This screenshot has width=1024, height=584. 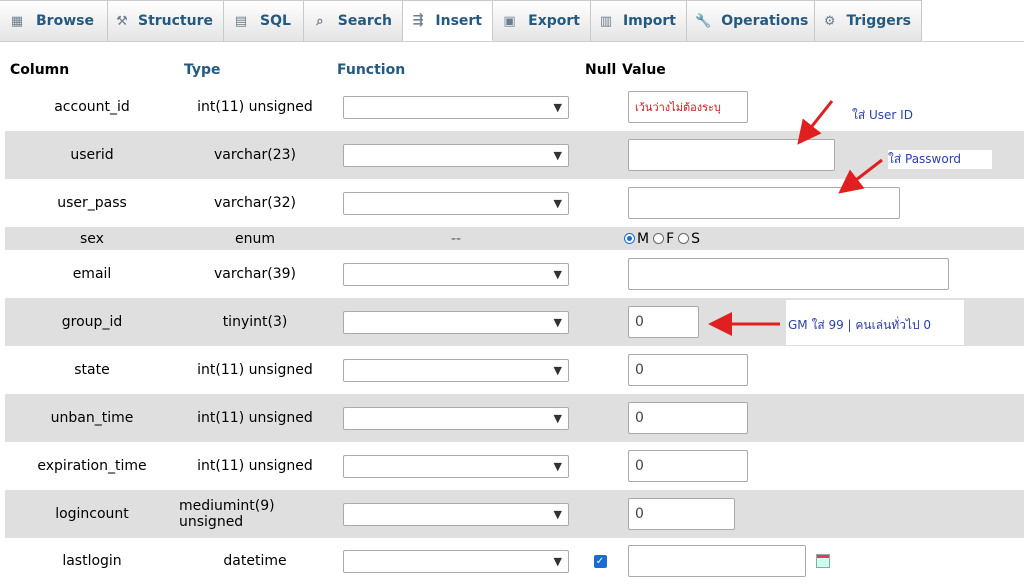 I want to click on null-checkbox: ✓, so click(x=600, y=561).